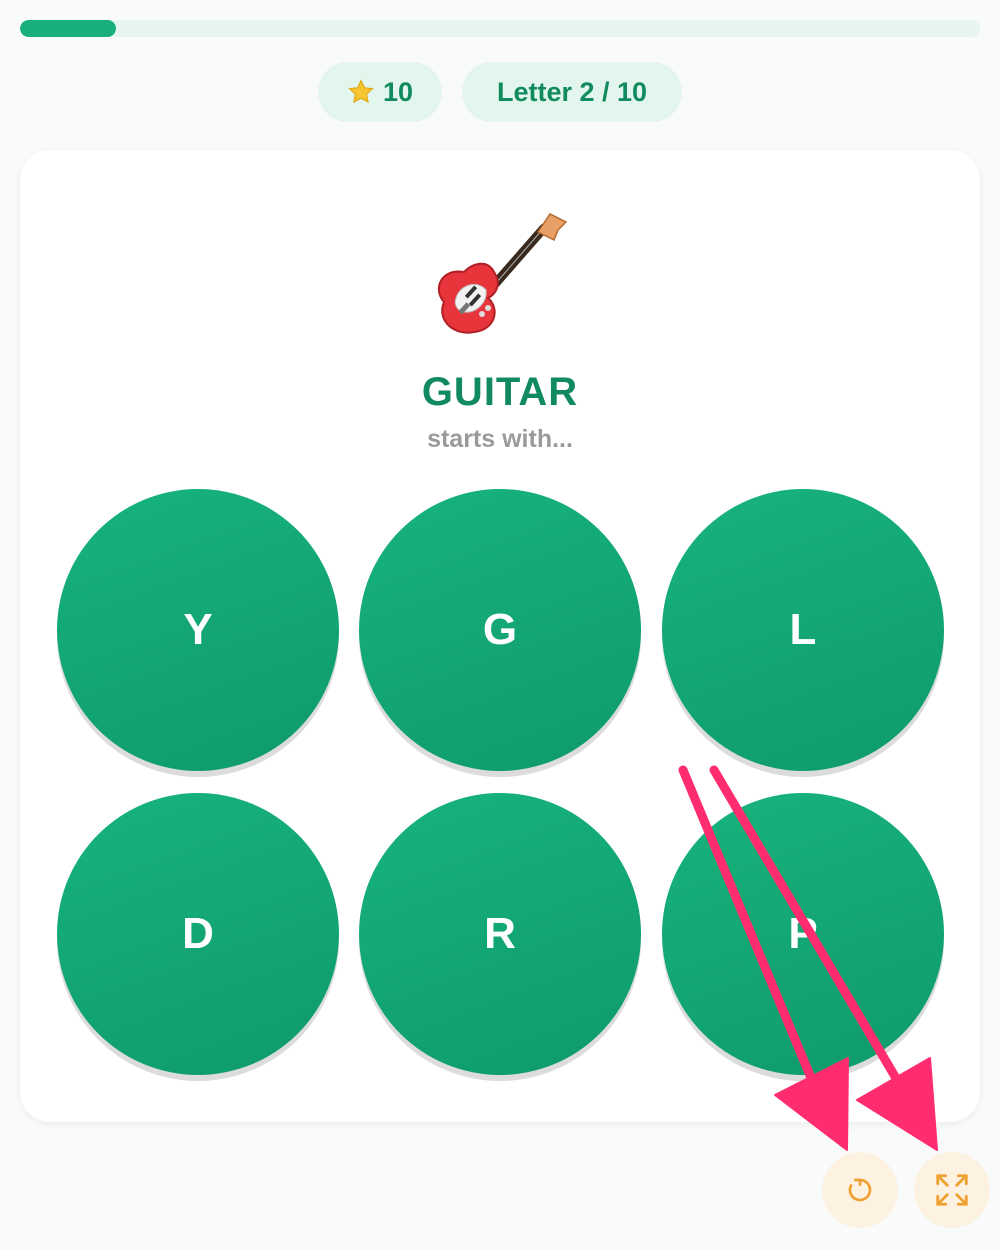  I want to click on question-word: GUITAR, so click(500, 392).